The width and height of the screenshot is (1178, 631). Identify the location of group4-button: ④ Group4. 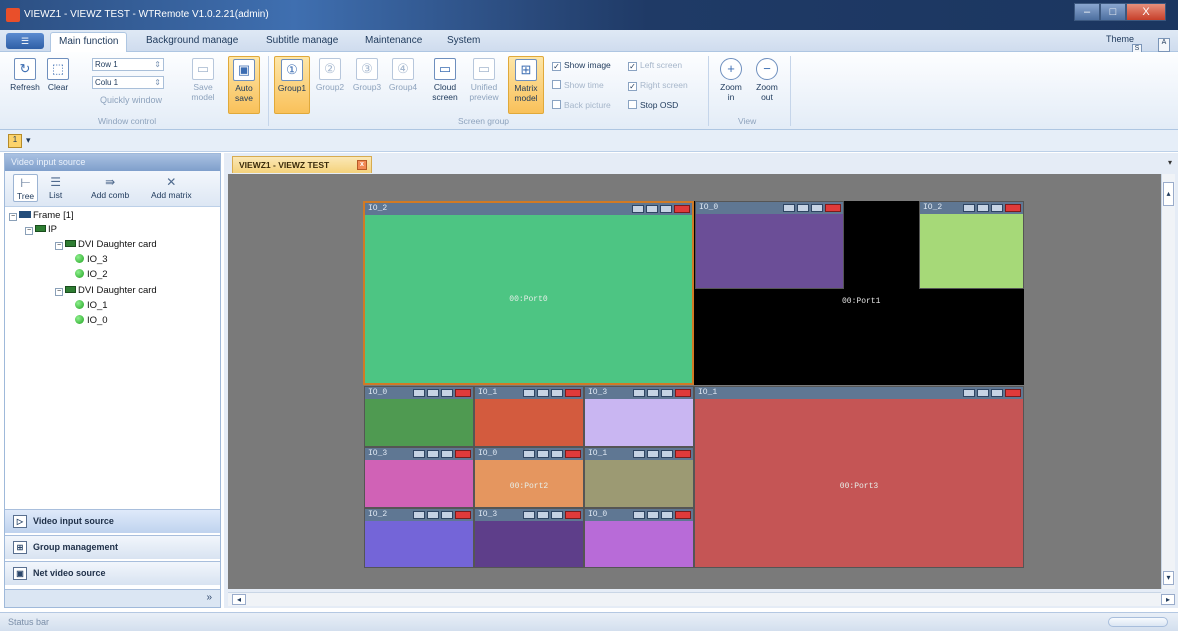
(403, 75).